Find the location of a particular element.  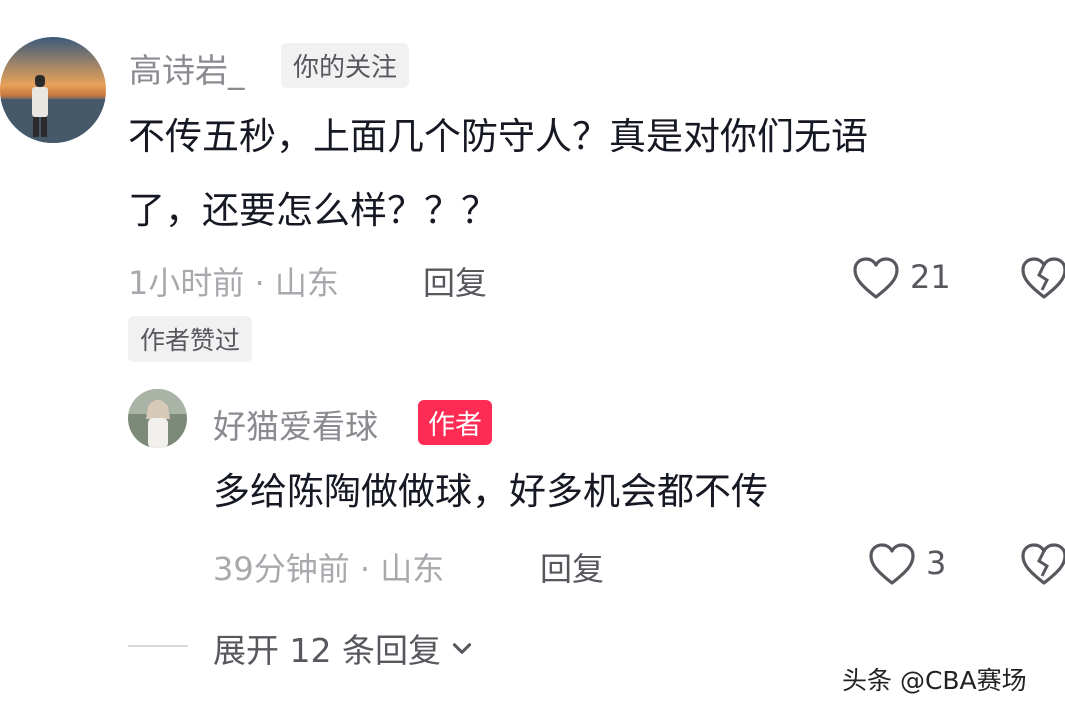

like-count: 21 is located at coordinates (930, 277).